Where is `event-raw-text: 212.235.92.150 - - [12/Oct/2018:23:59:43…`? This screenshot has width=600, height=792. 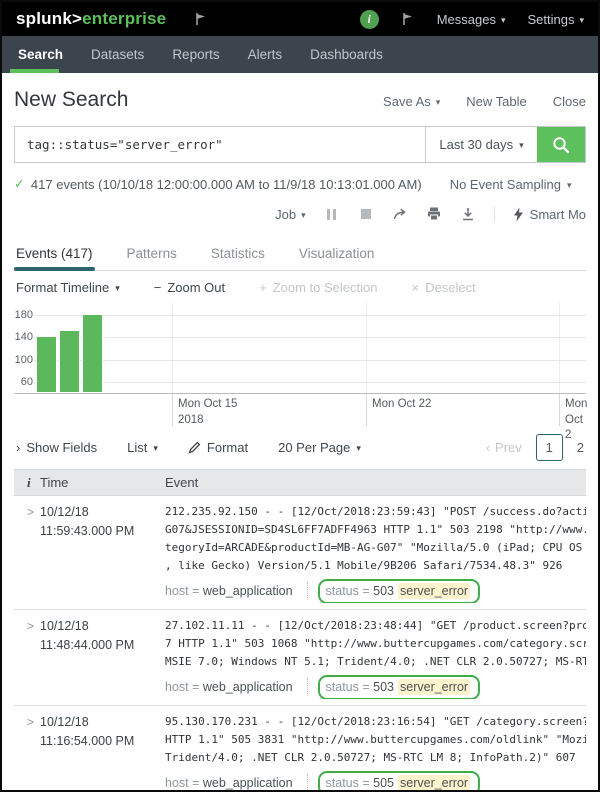 event-raw-text: 212.235.92.150 - - [12/Oct/2018:23:59:43… is located at coordinates (375, 539).